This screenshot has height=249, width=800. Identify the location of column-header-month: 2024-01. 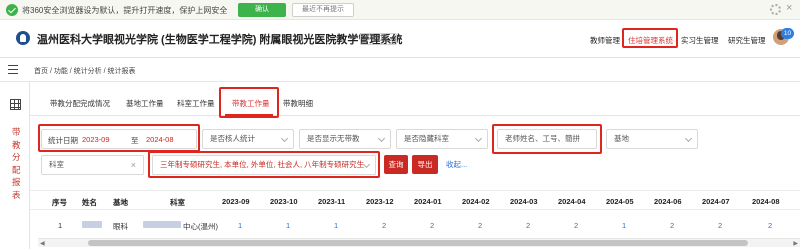
(428, 201).